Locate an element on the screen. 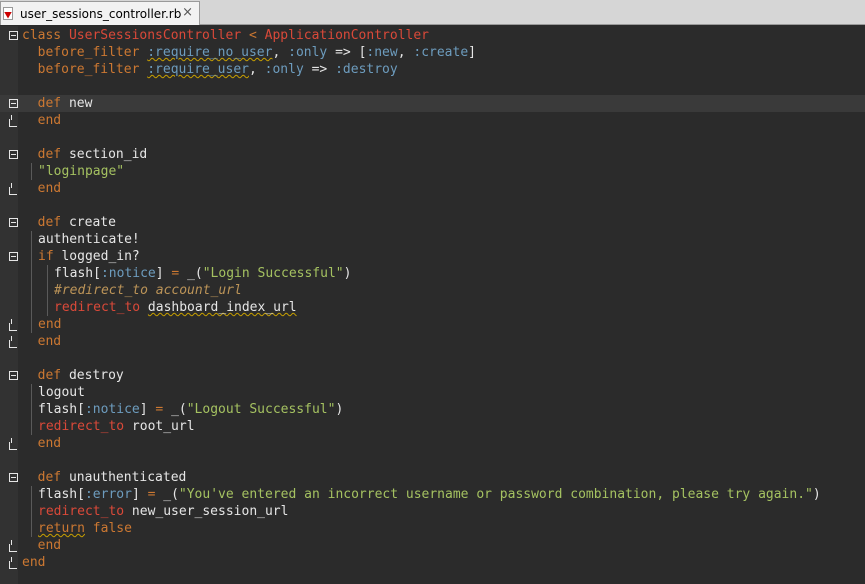 The width and height of the screenshot is (865, 584). code-text: redirect_to root_url is located at coordinates (108, 426).